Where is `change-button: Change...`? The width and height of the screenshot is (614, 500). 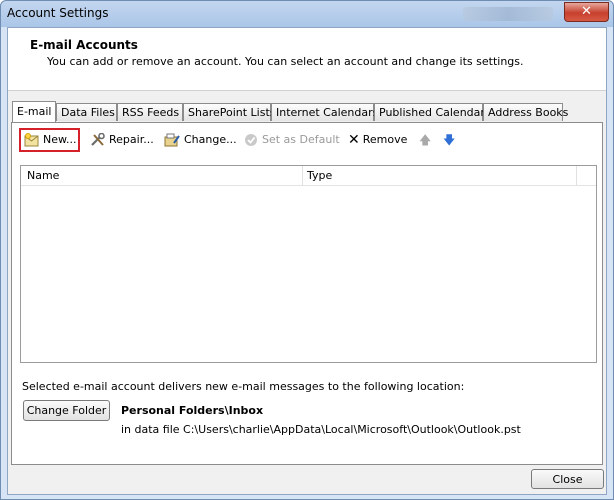 change-button: Change... is located at coordinates (200, 140).